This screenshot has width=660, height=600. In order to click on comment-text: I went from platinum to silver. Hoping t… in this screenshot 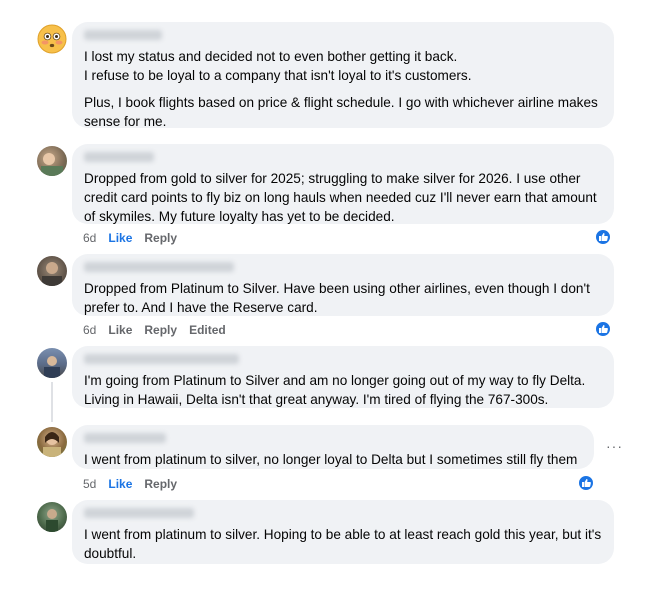, I will do `click(343, 544)`.